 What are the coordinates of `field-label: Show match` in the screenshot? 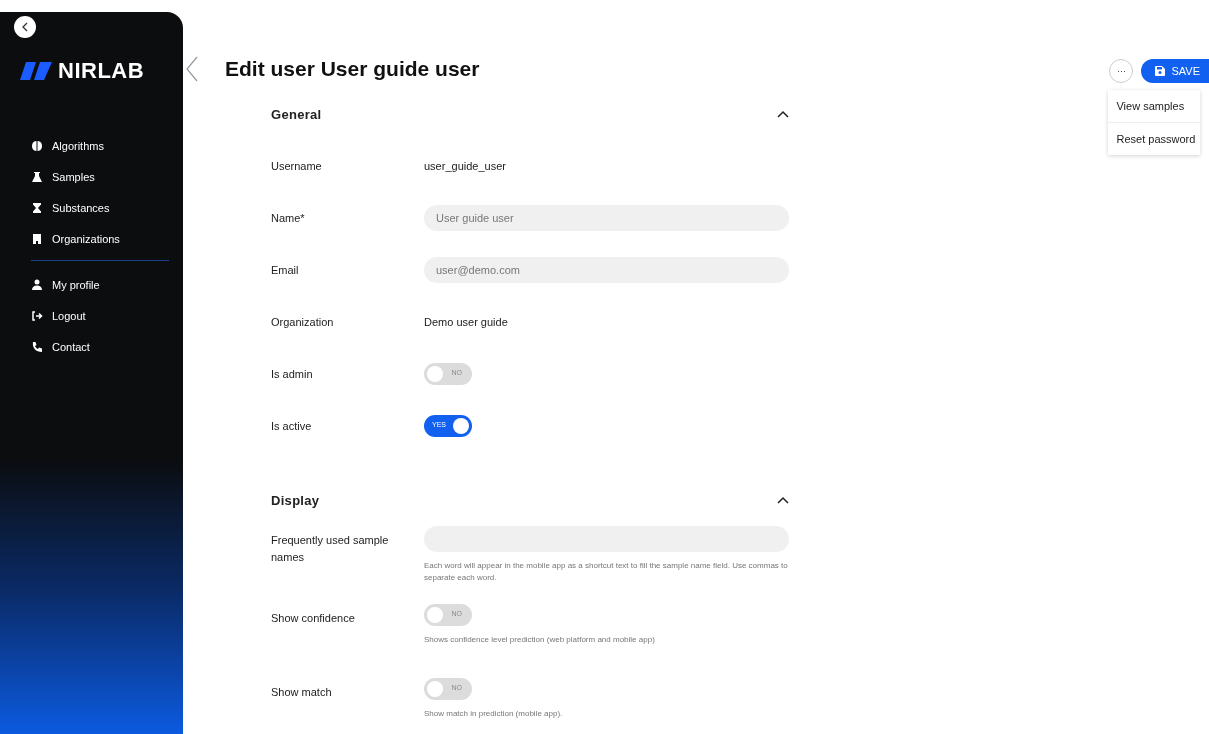 It's located at (302, 692).